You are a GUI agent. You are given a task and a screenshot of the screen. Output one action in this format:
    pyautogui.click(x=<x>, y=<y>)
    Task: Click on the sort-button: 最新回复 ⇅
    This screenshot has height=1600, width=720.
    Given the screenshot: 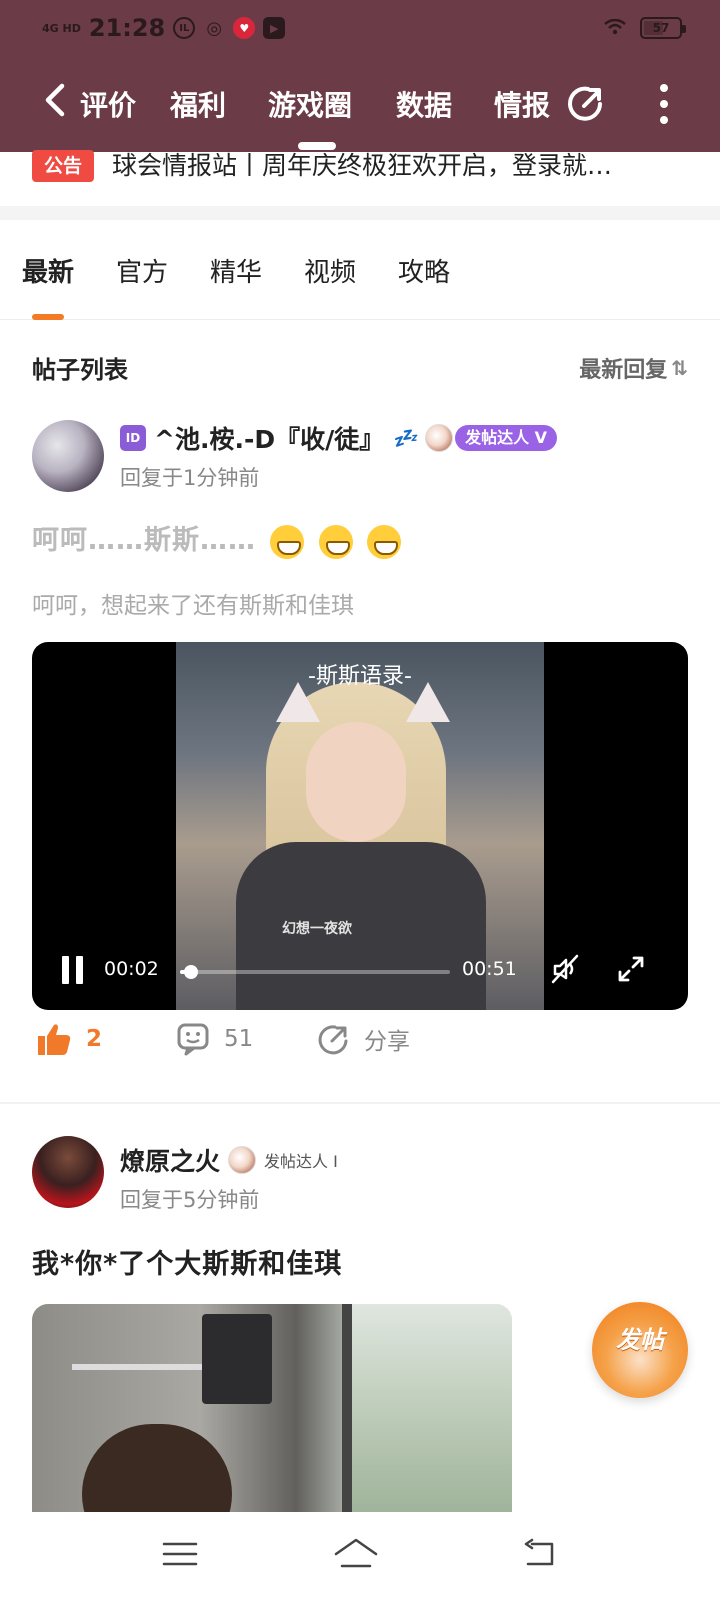 What is the action you would take?
    pyautogui.click(x=633, y=368)
    